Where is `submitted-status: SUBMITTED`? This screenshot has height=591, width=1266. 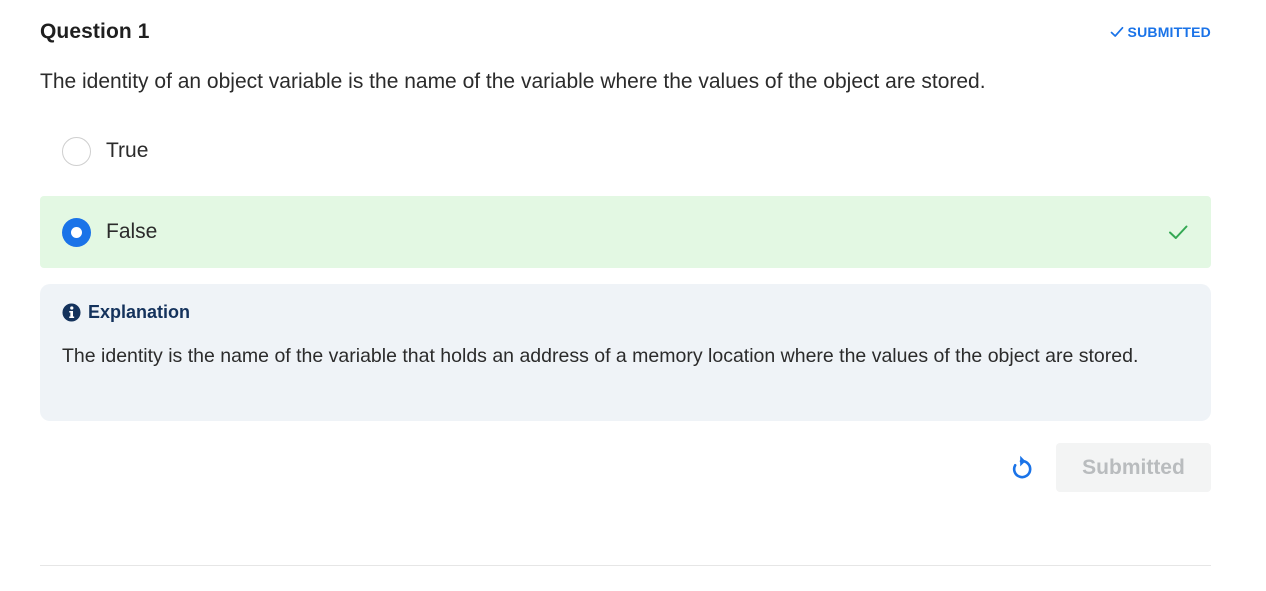 submitted-status: SUBMITTED is located at coordinates (1160, 32).